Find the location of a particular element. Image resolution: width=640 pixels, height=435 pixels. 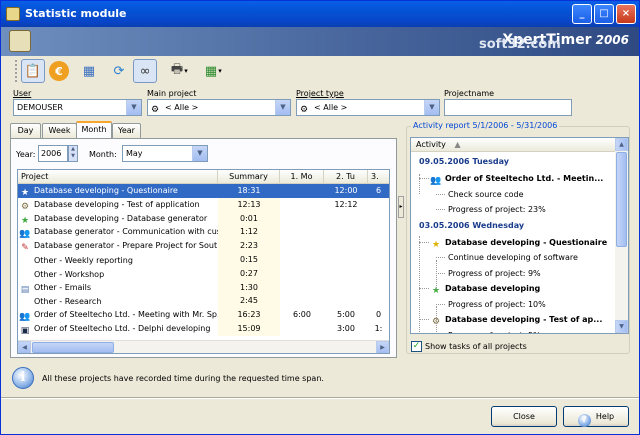

year-spinner: ▲ ▼ is located at coordinates (73, 153).